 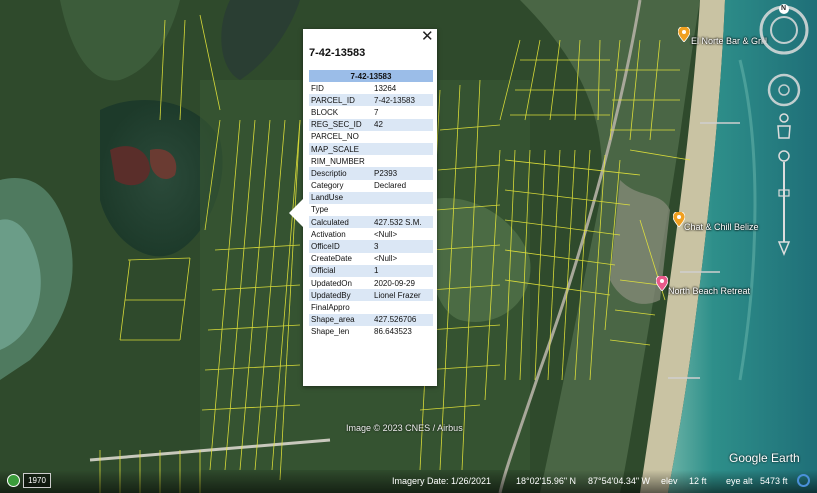 I want to click on table-row: MAP_SCALE, so click(x=371, y=149).